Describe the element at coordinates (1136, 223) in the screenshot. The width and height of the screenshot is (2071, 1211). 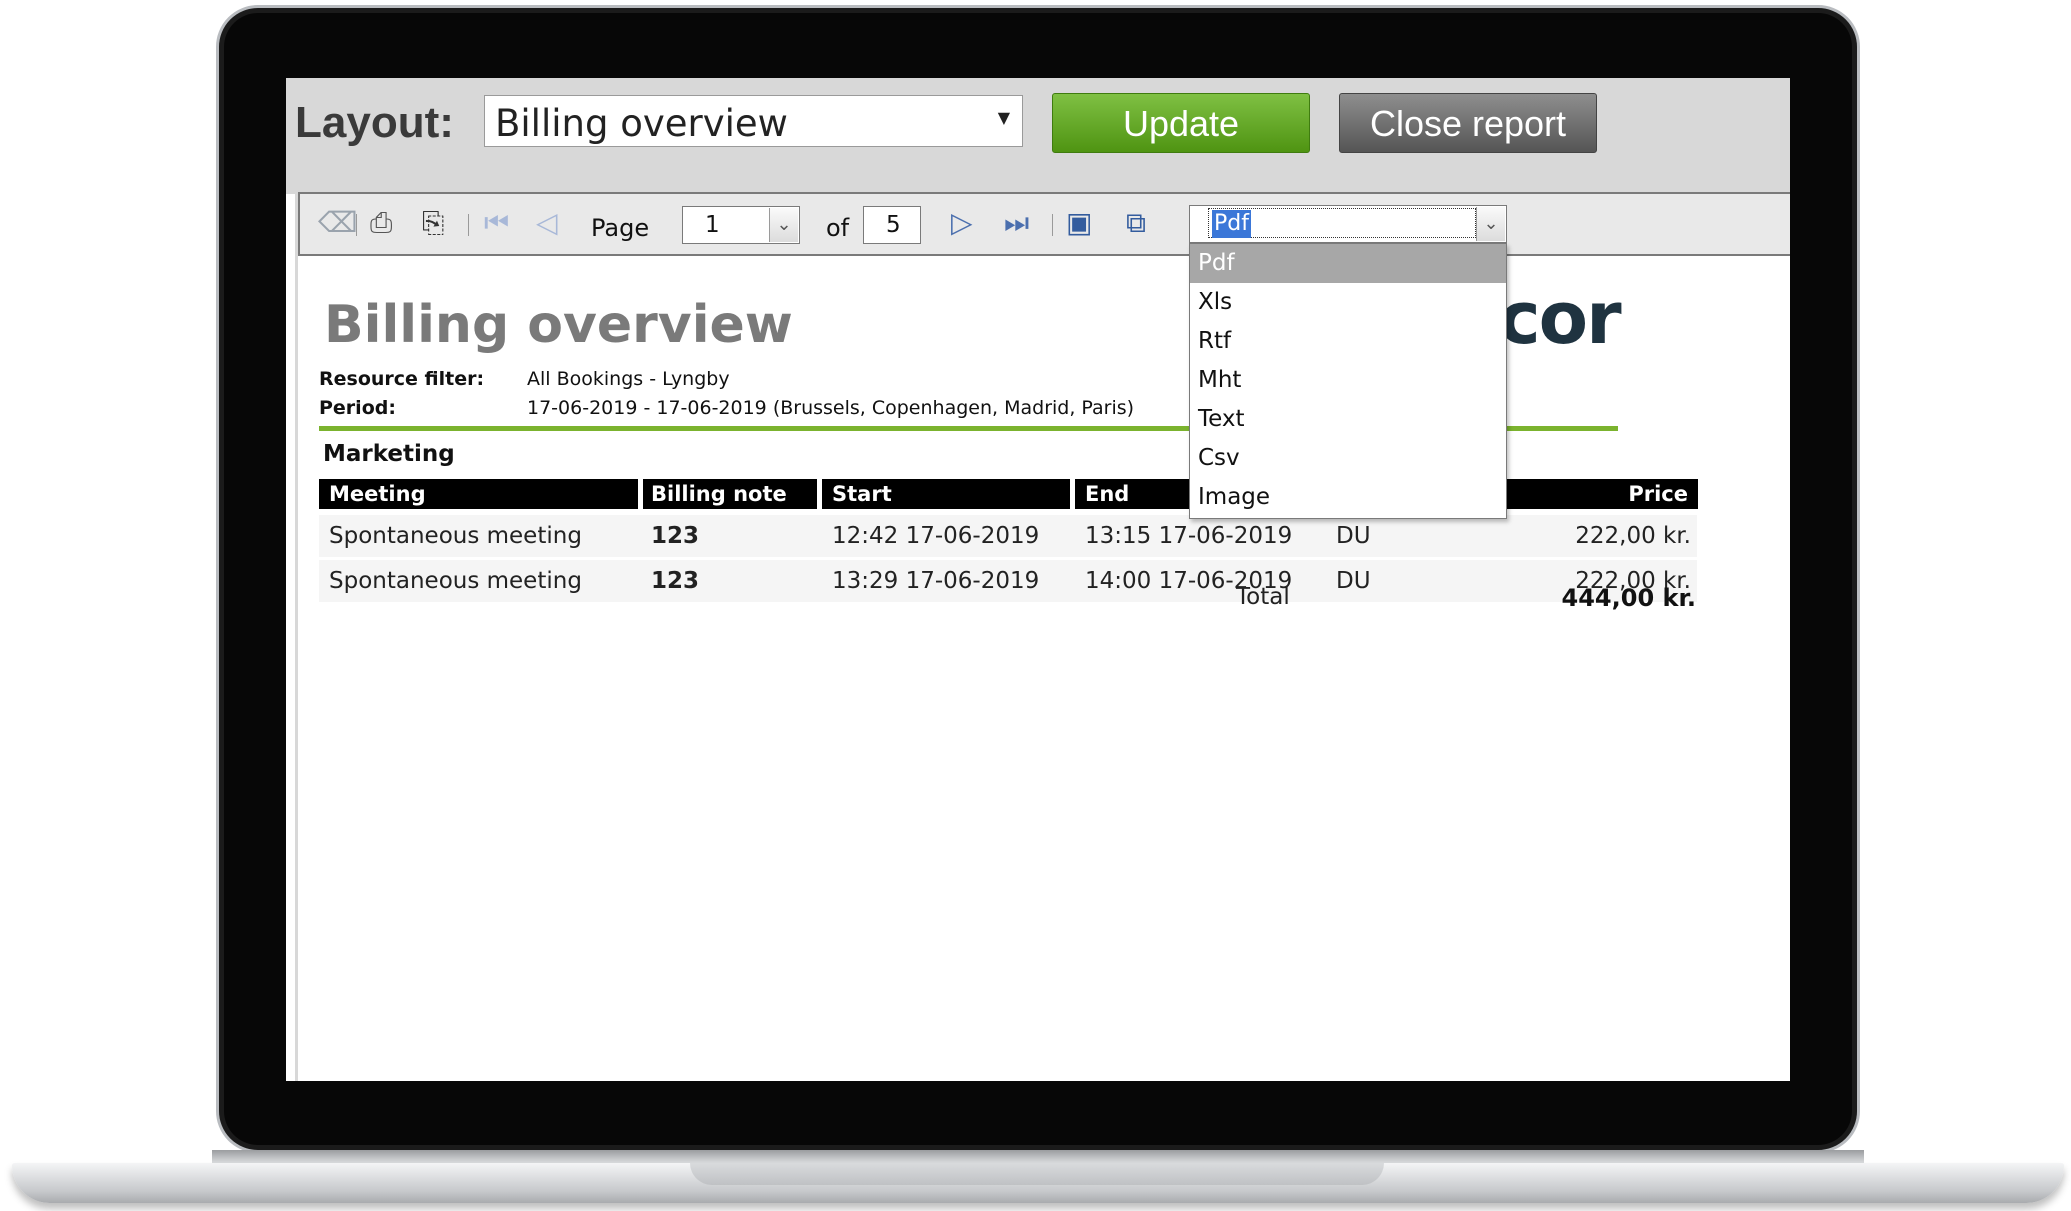
I see `export-icon: ⧉` at that location.